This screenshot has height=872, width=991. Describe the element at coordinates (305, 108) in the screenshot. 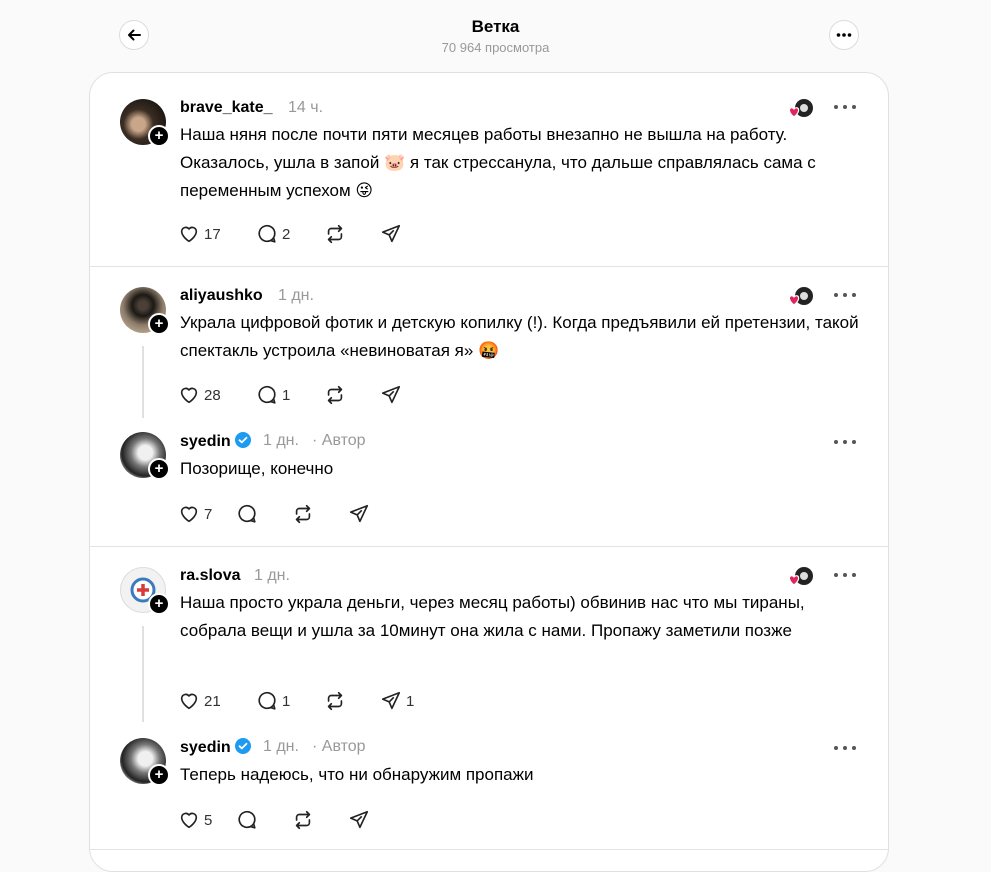

I see `timestamp: 14 ч.` at that location.